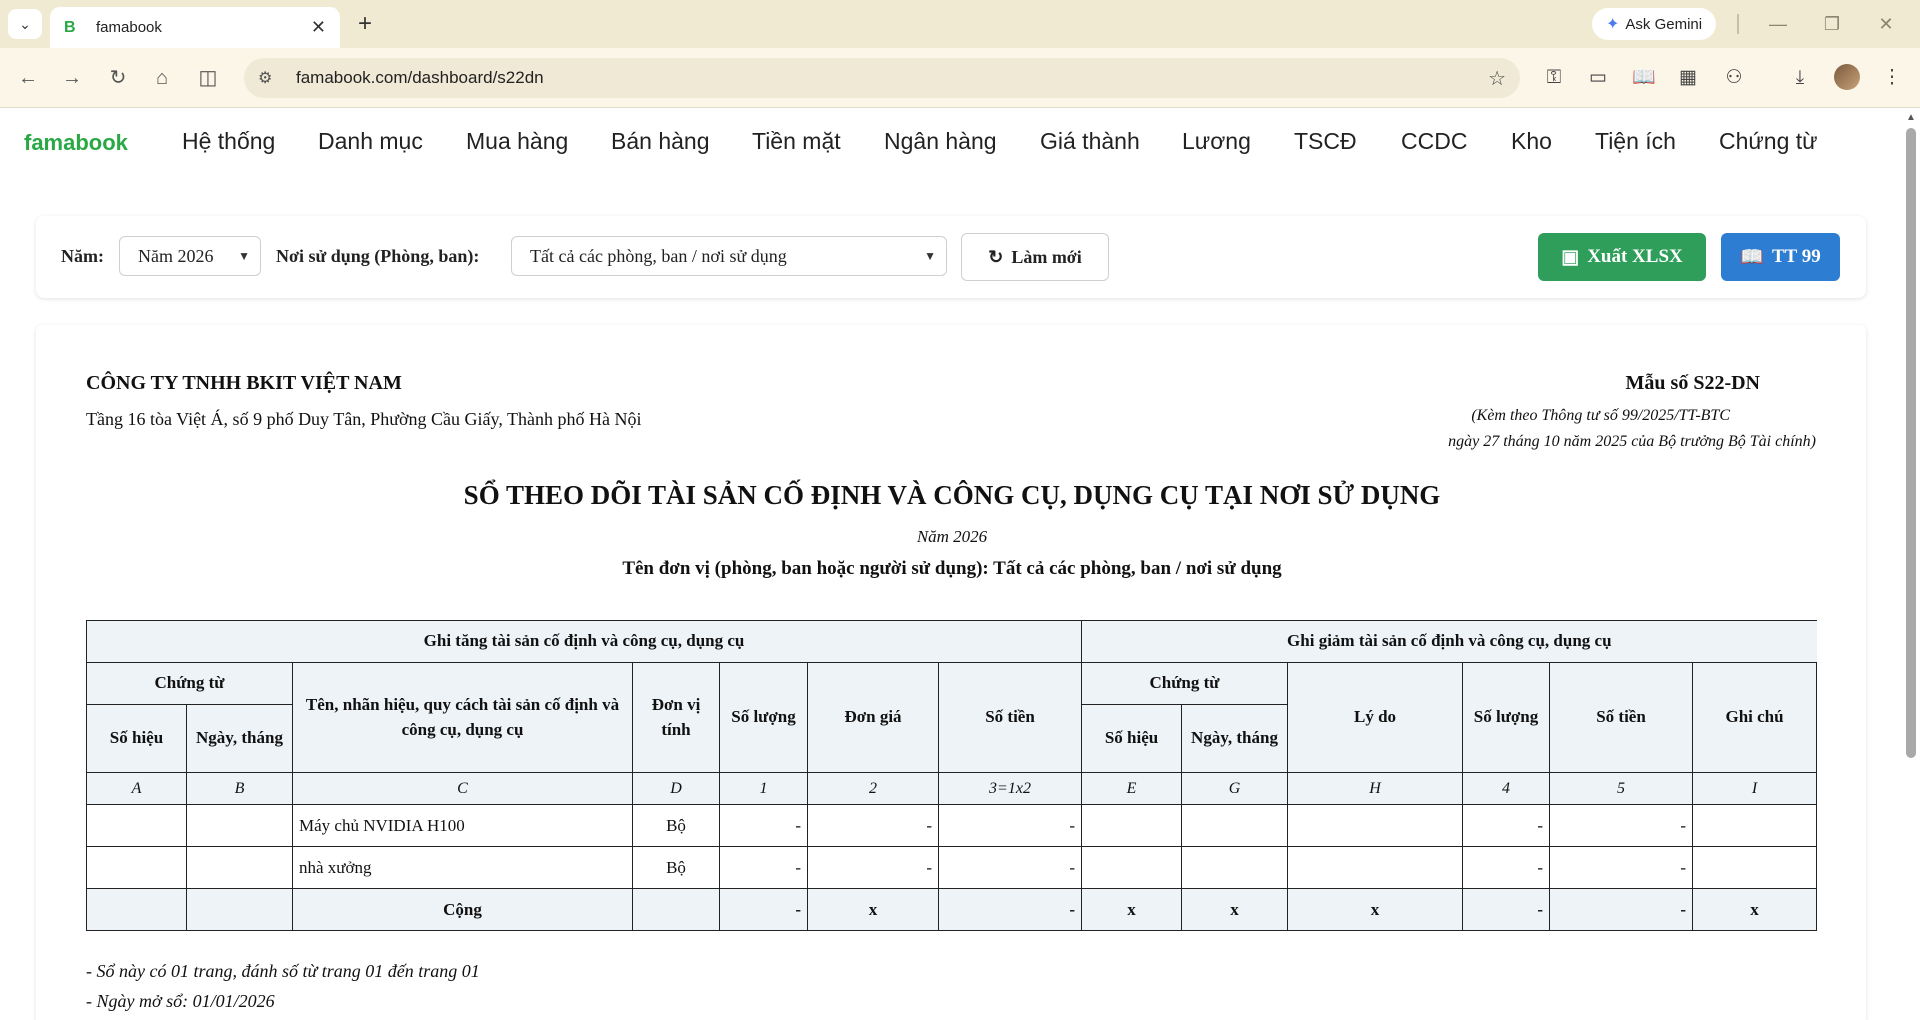 The height and width of the screenshot is (1020, 1920). Describe the element at coordinates (952, 909) in the screenshot. I see `total-row: Cộng - x - x x x - - x` at that location.